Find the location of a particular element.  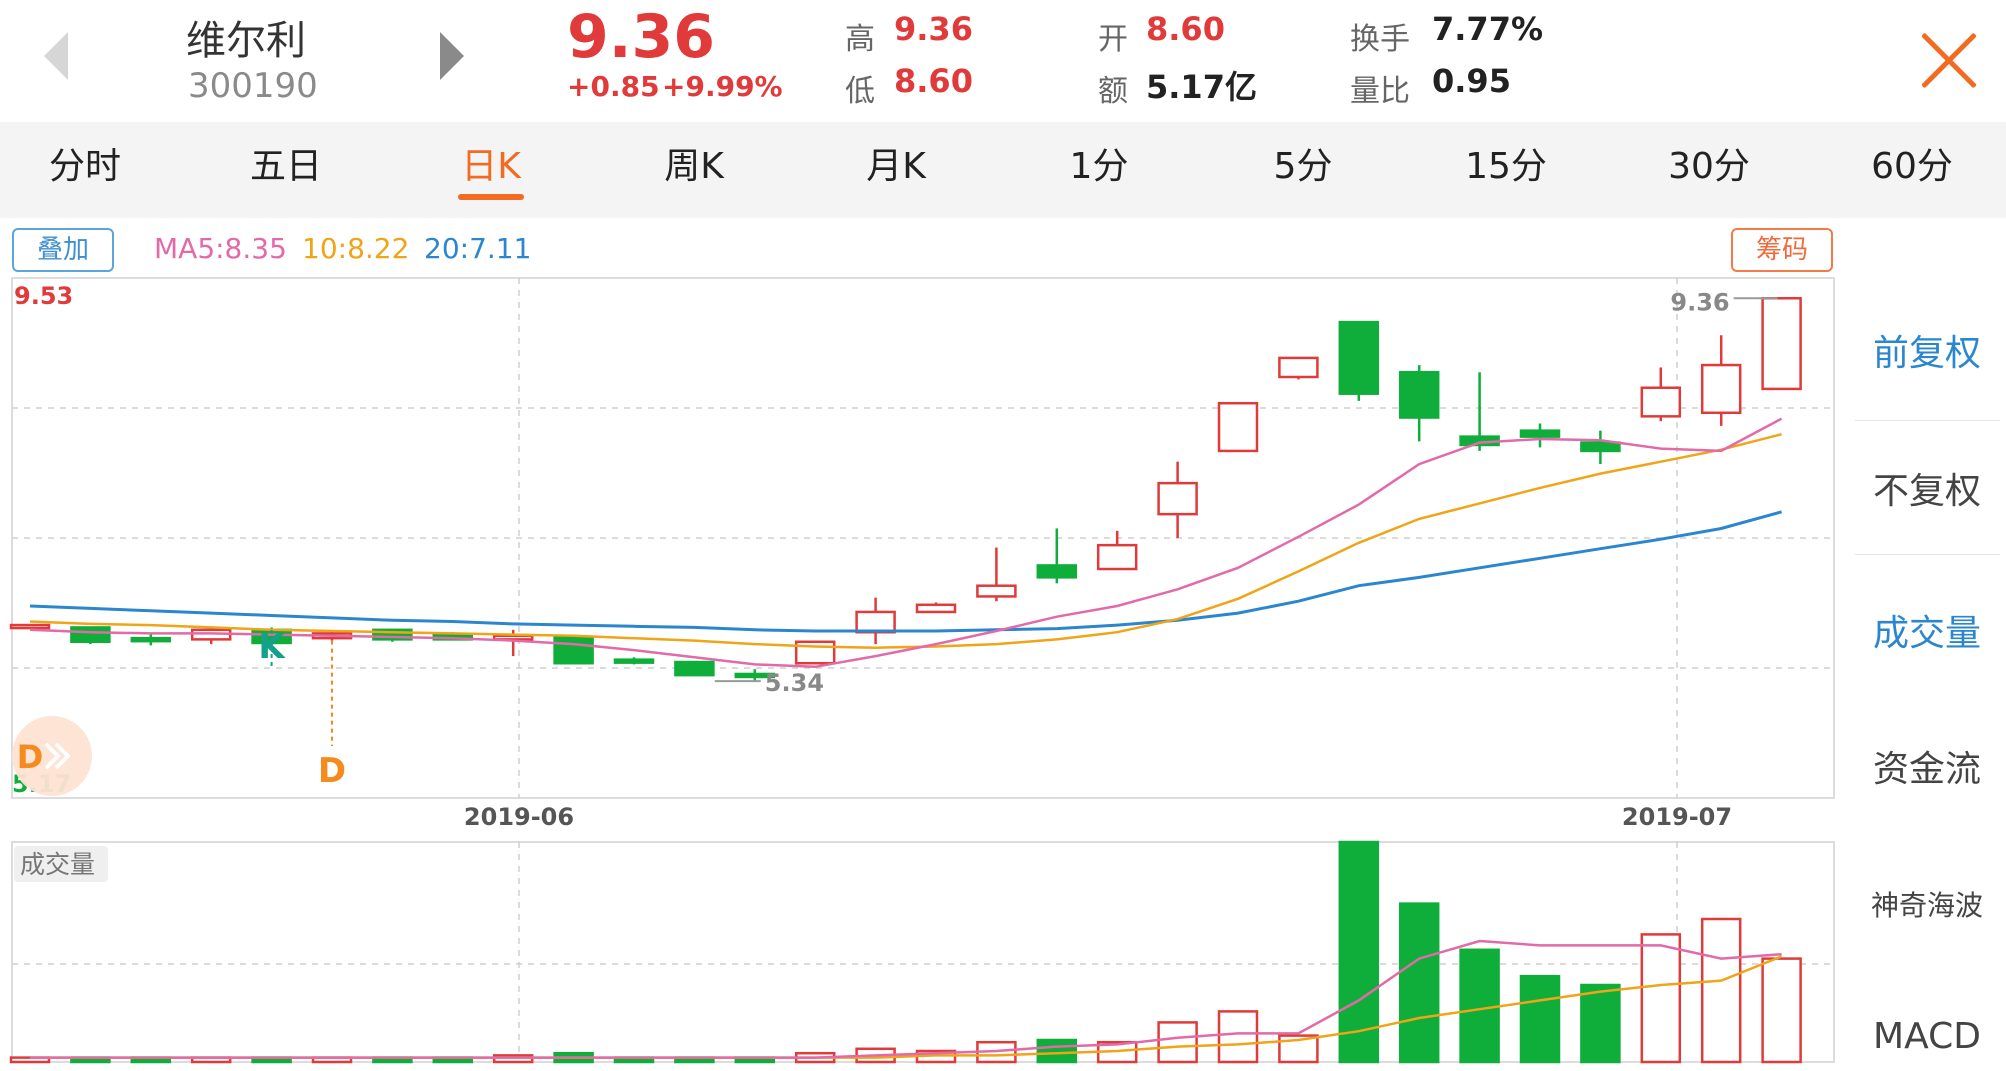

current-price: 9.36 is located at coordinates (641, 37).